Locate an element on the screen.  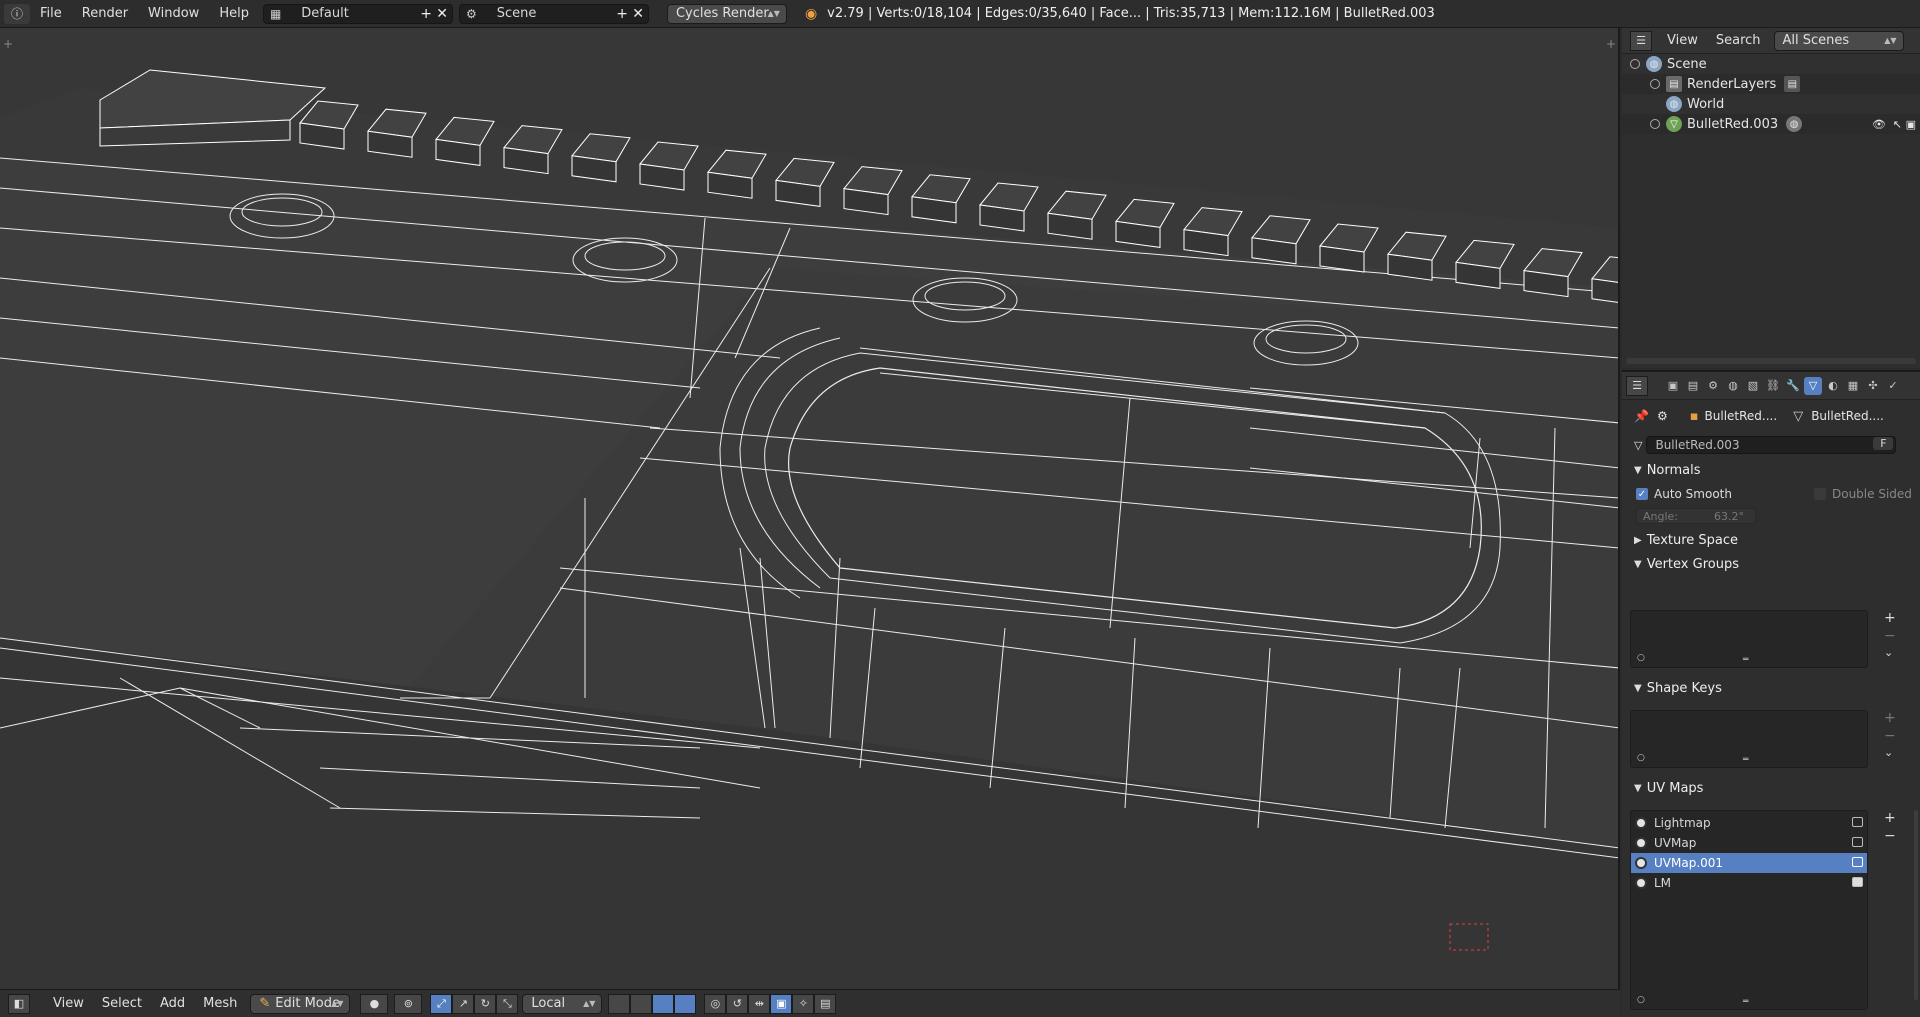
menu-help: Help is located at coordinates (234, 14).